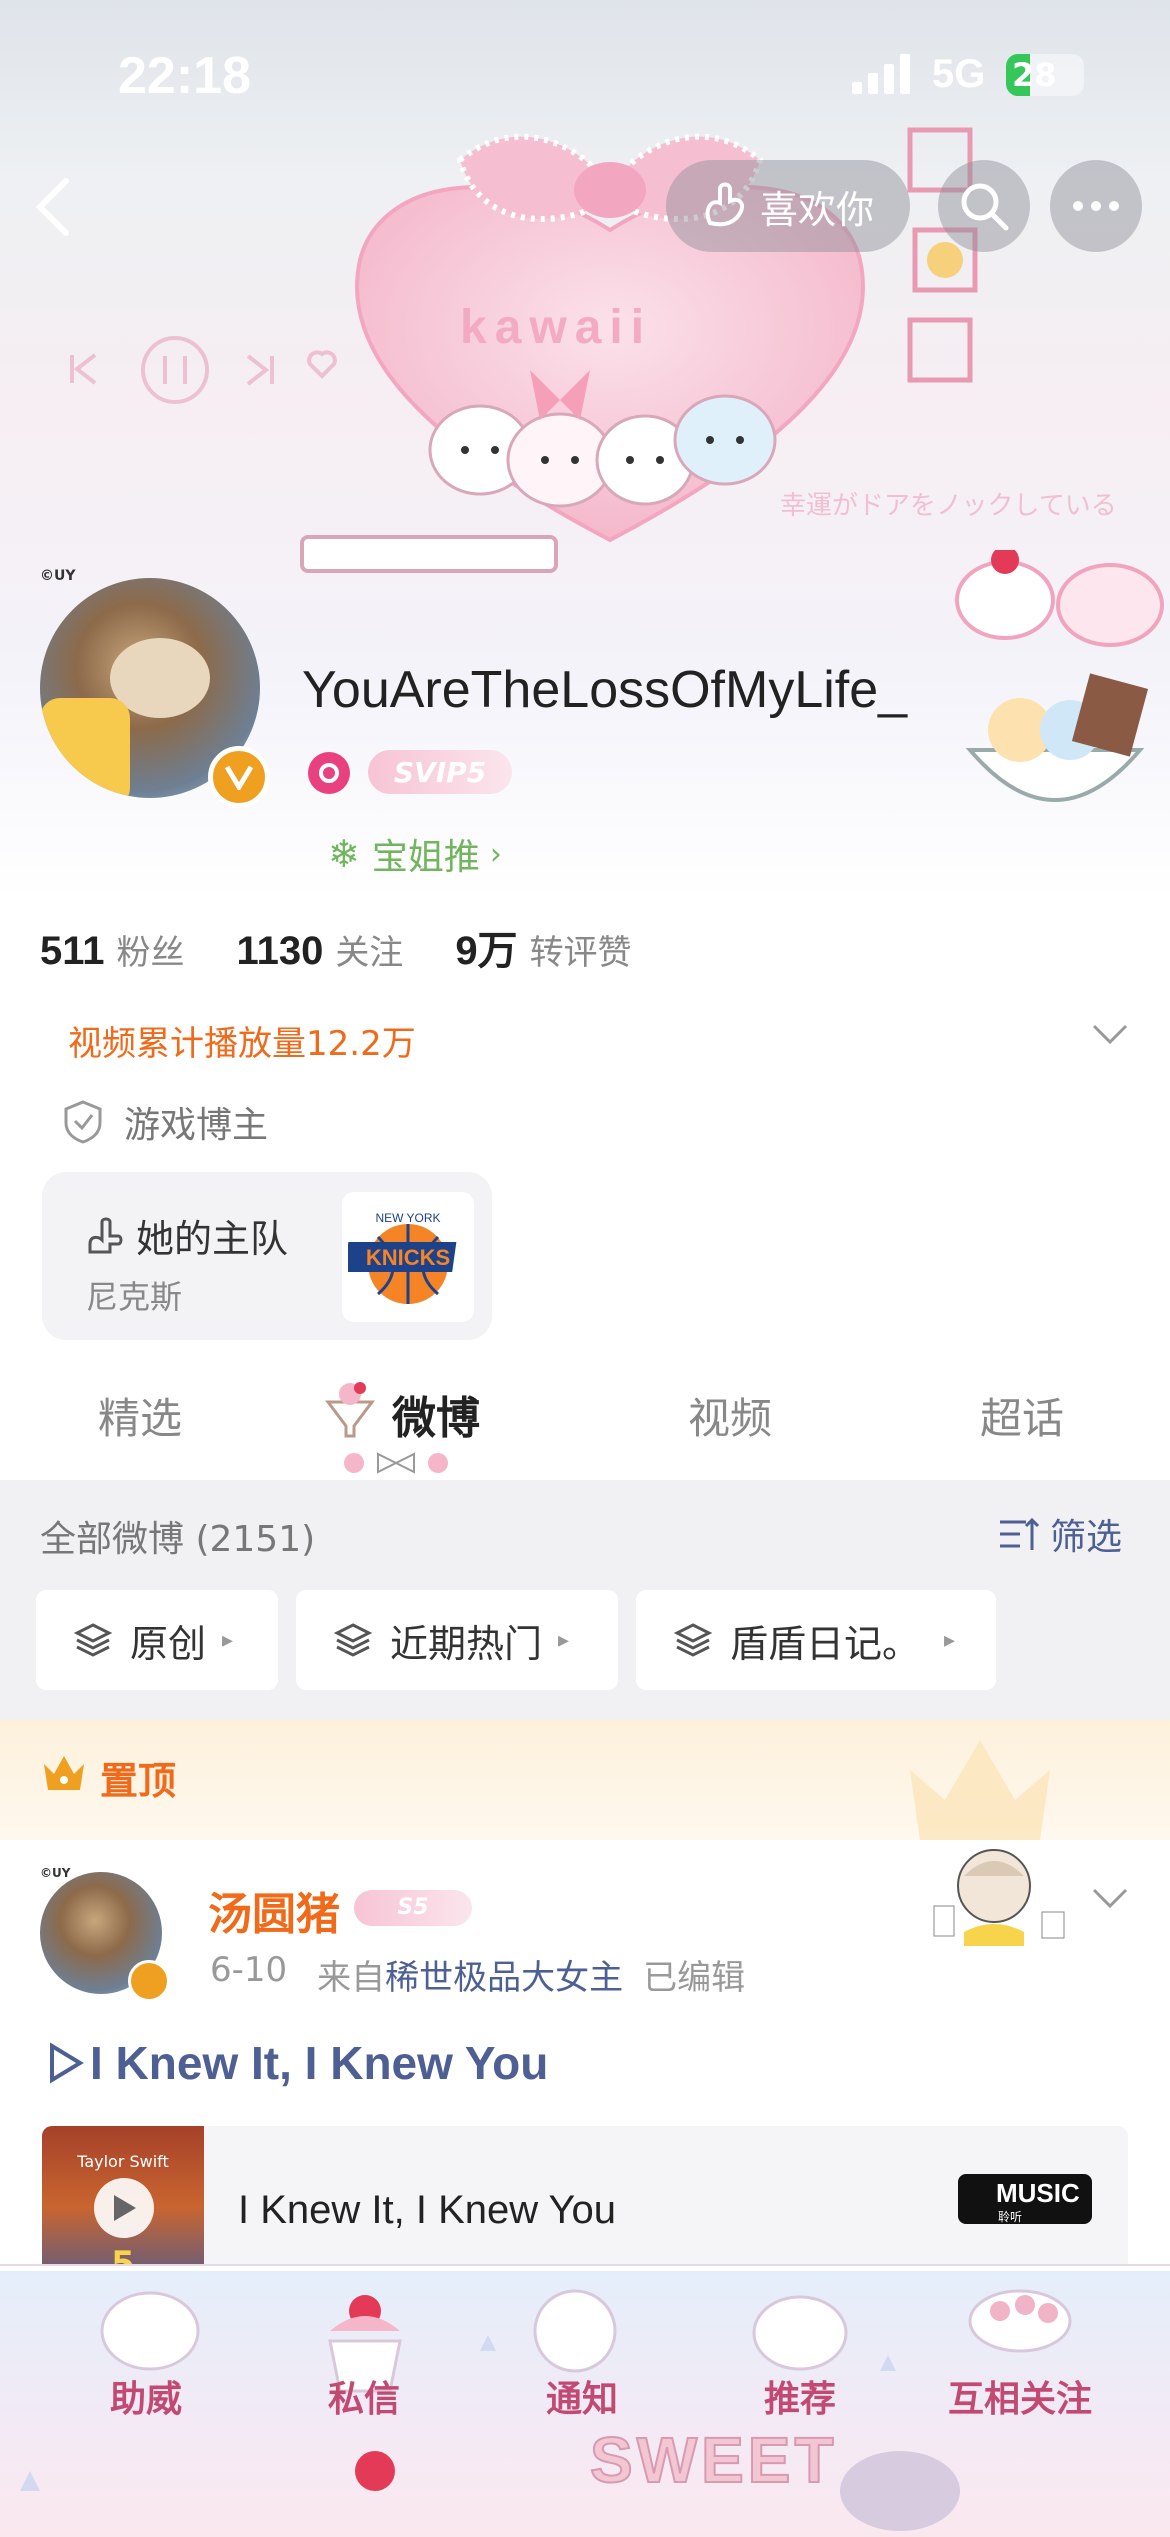 Image resolution: width=1170 pixels, height=2537 pixels. Describe the element at coordinates (242, 1044) in the screenshot. I see `video-plays-text: 视频累计播放量12.2万` at that location.